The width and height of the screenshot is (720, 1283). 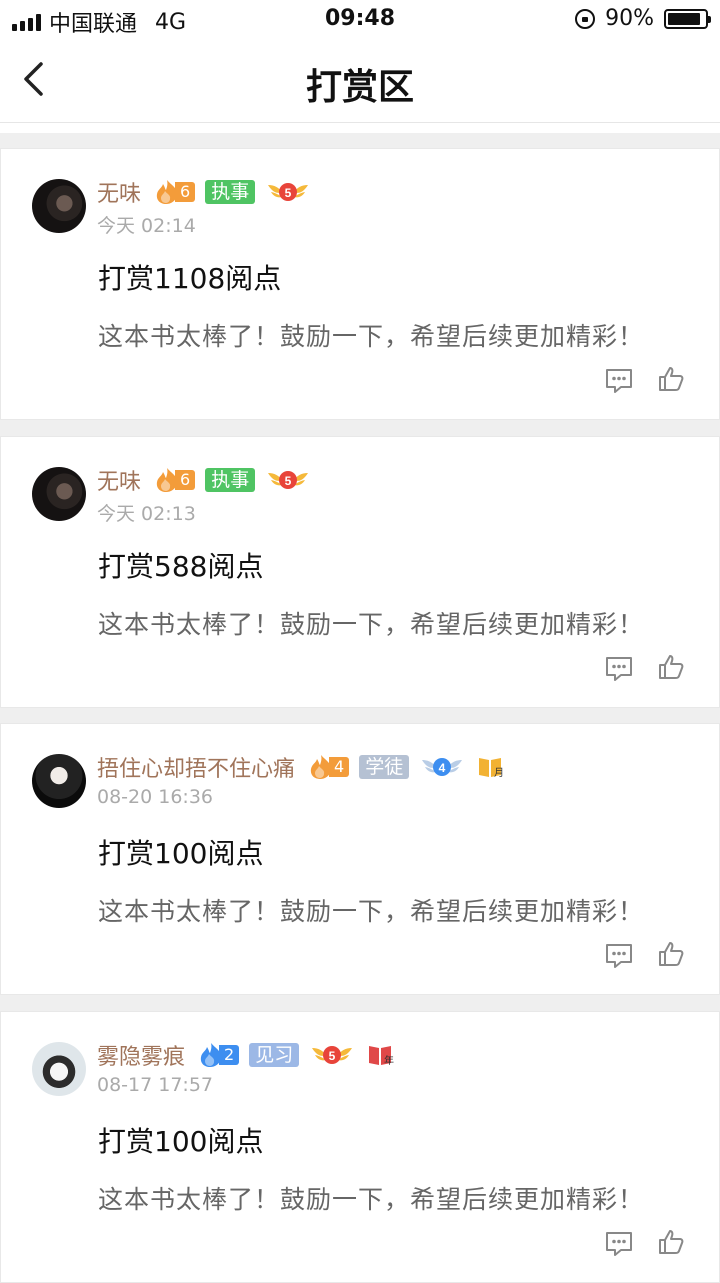 I want to click on medal-icon: 4, so click(x=442, y=767).